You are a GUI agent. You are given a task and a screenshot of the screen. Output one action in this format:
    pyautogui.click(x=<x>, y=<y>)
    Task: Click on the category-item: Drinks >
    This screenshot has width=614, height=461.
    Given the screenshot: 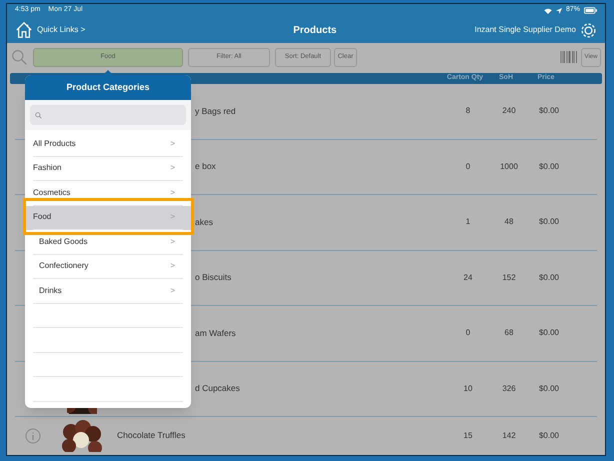 What is the action you would take?
    pyautogui.click(x=108, y=291)
    